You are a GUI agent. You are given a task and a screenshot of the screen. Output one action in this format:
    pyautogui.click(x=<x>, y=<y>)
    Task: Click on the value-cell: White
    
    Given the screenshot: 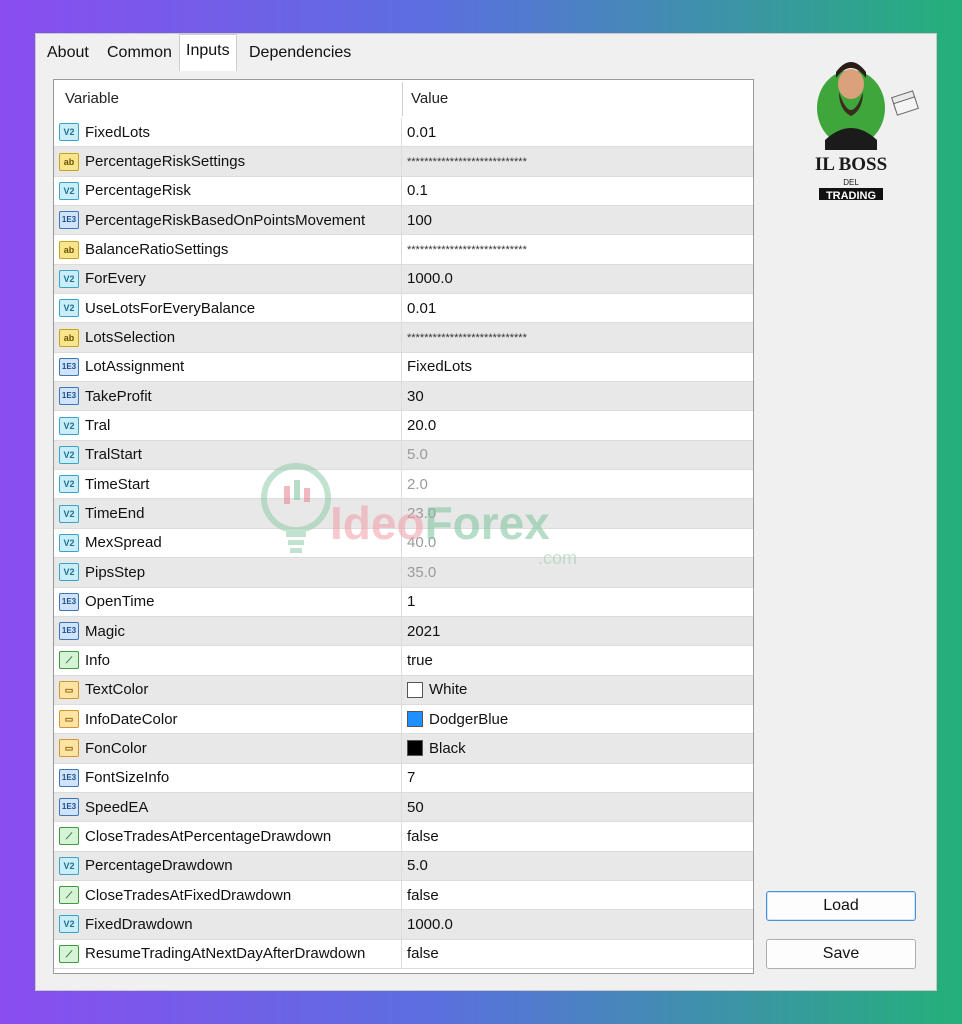 What is the action you would take?
    pyautogui.click(x=578, y=690)
    